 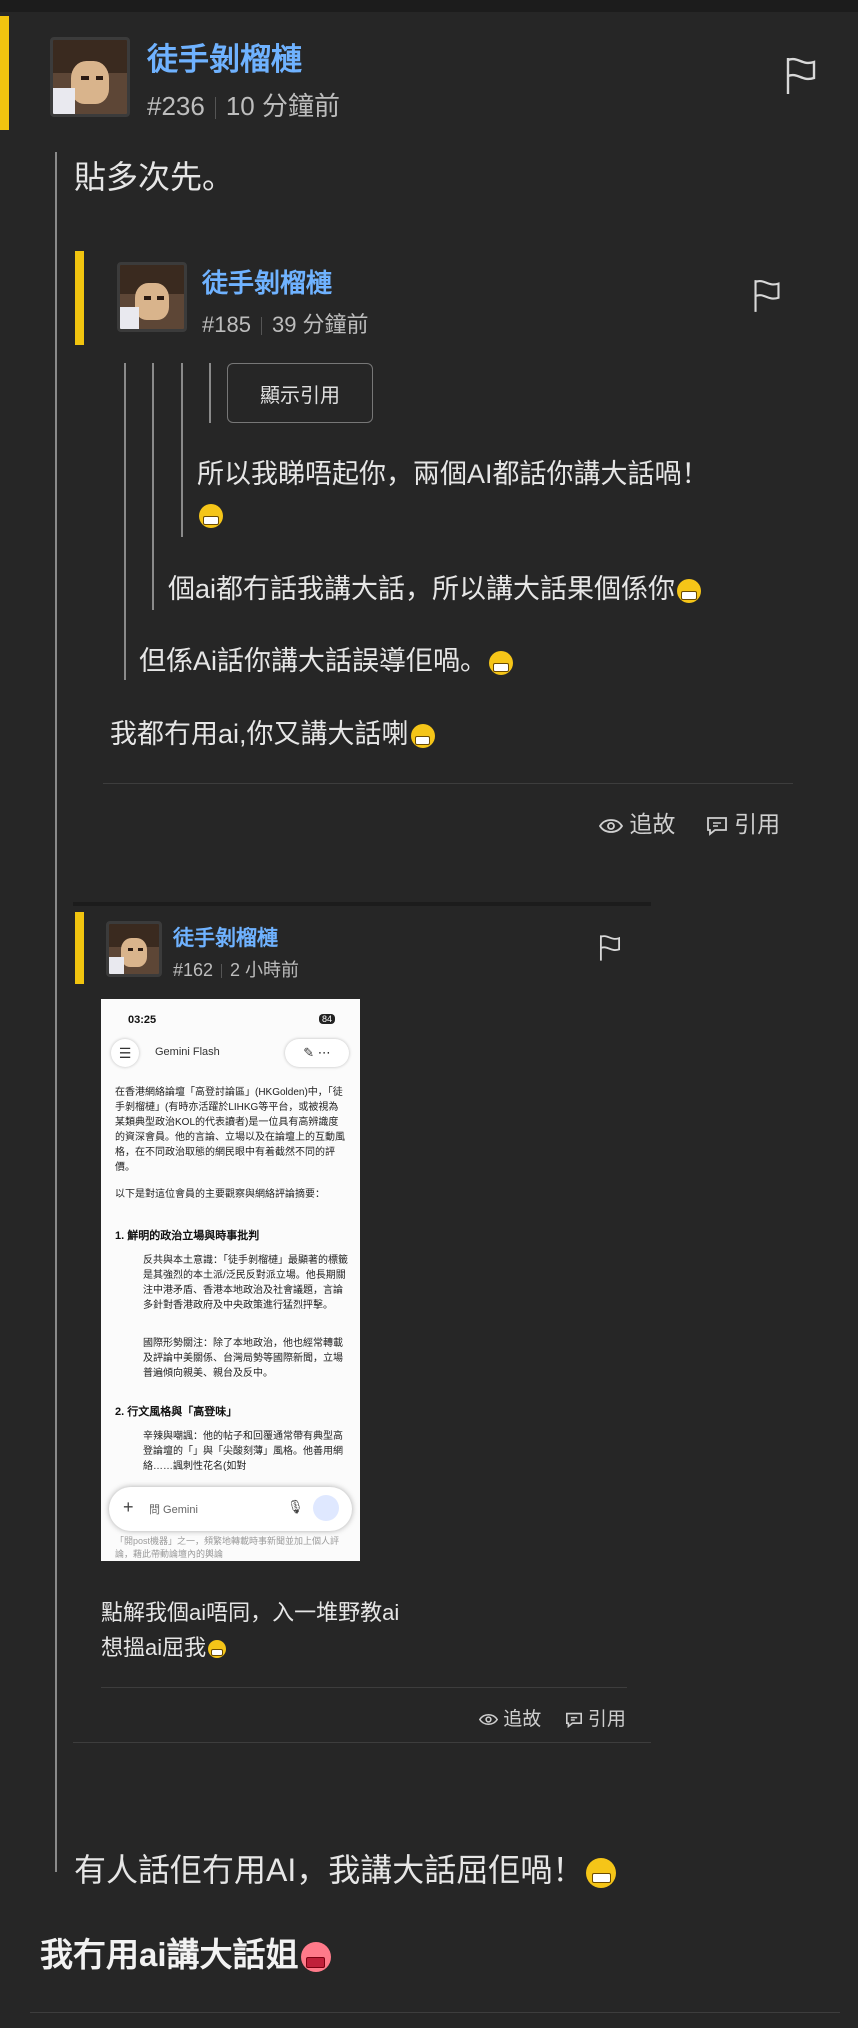 I want to click on nested-quote-text: 但係Ai話你講大話誤導佢喎。, so click(x=326, y=658).